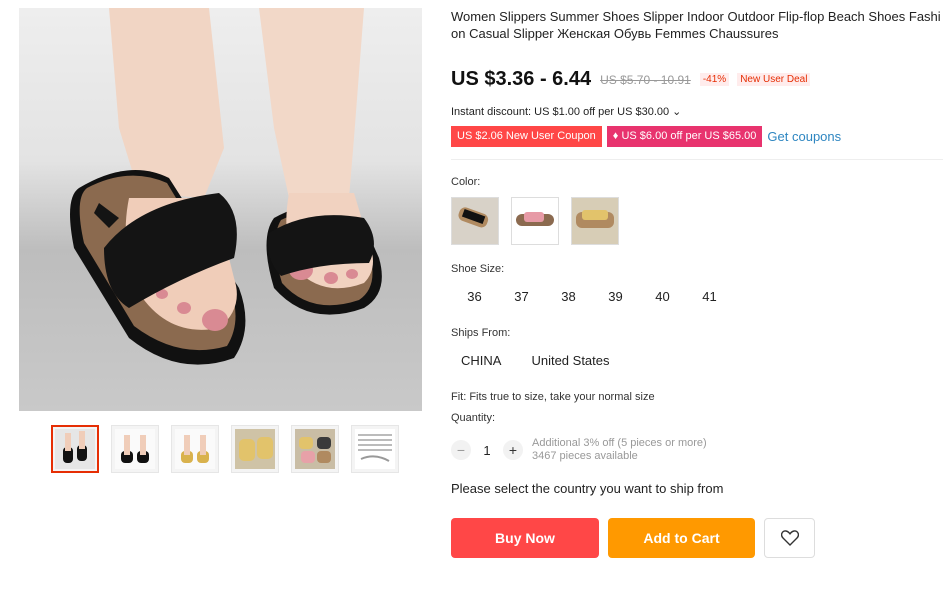  I want to click on size-option-37: 37, so click(521, 297).